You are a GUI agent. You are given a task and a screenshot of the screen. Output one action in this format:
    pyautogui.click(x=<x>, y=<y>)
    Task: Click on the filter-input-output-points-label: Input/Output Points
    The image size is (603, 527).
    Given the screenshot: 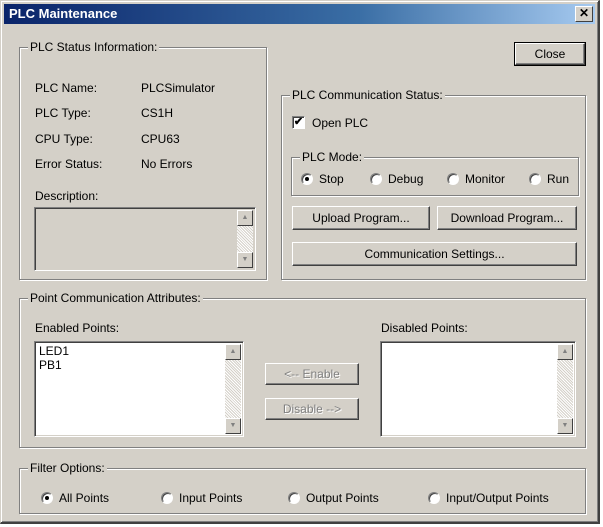 What is the action you would take?
    pyautogui.click(x=497, y=498)
    